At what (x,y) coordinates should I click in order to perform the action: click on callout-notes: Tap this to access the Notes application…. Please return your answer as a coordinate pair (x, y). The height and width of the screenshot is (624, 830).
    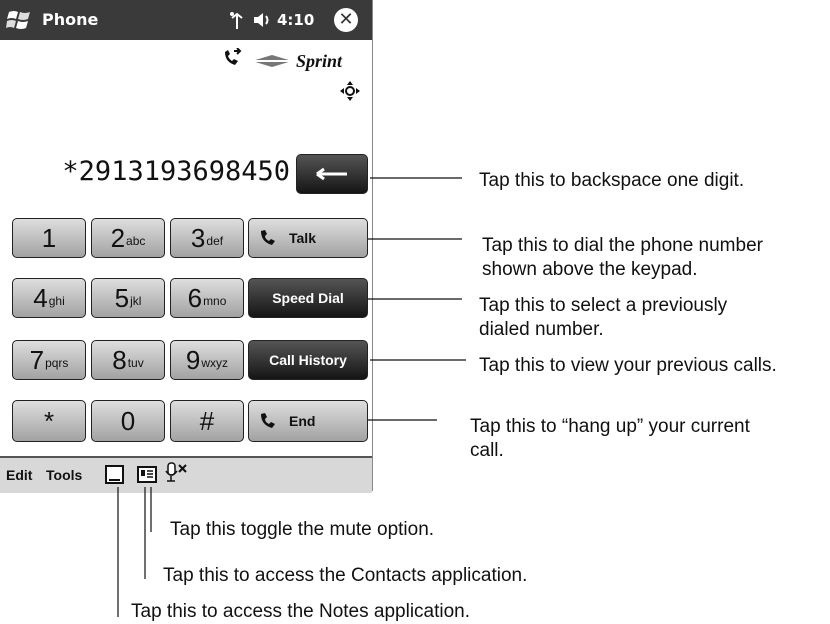
    Looking at the image, I should click on (301, 611).